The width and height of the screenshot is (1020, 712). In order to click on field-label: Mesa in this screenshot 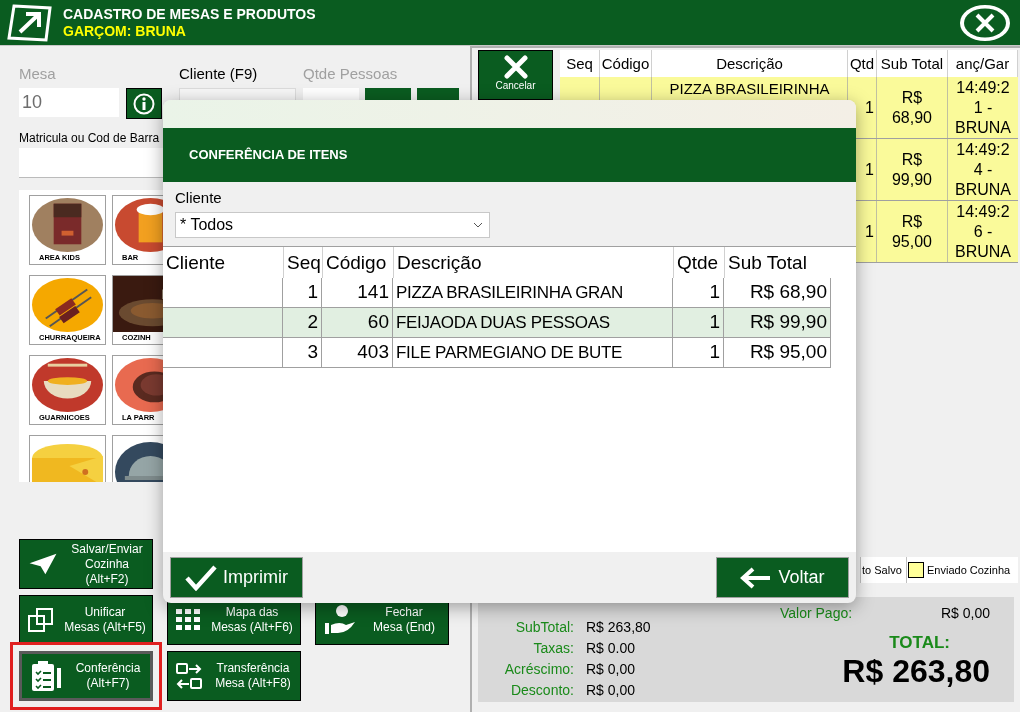, I will do `click(38, 74)`.